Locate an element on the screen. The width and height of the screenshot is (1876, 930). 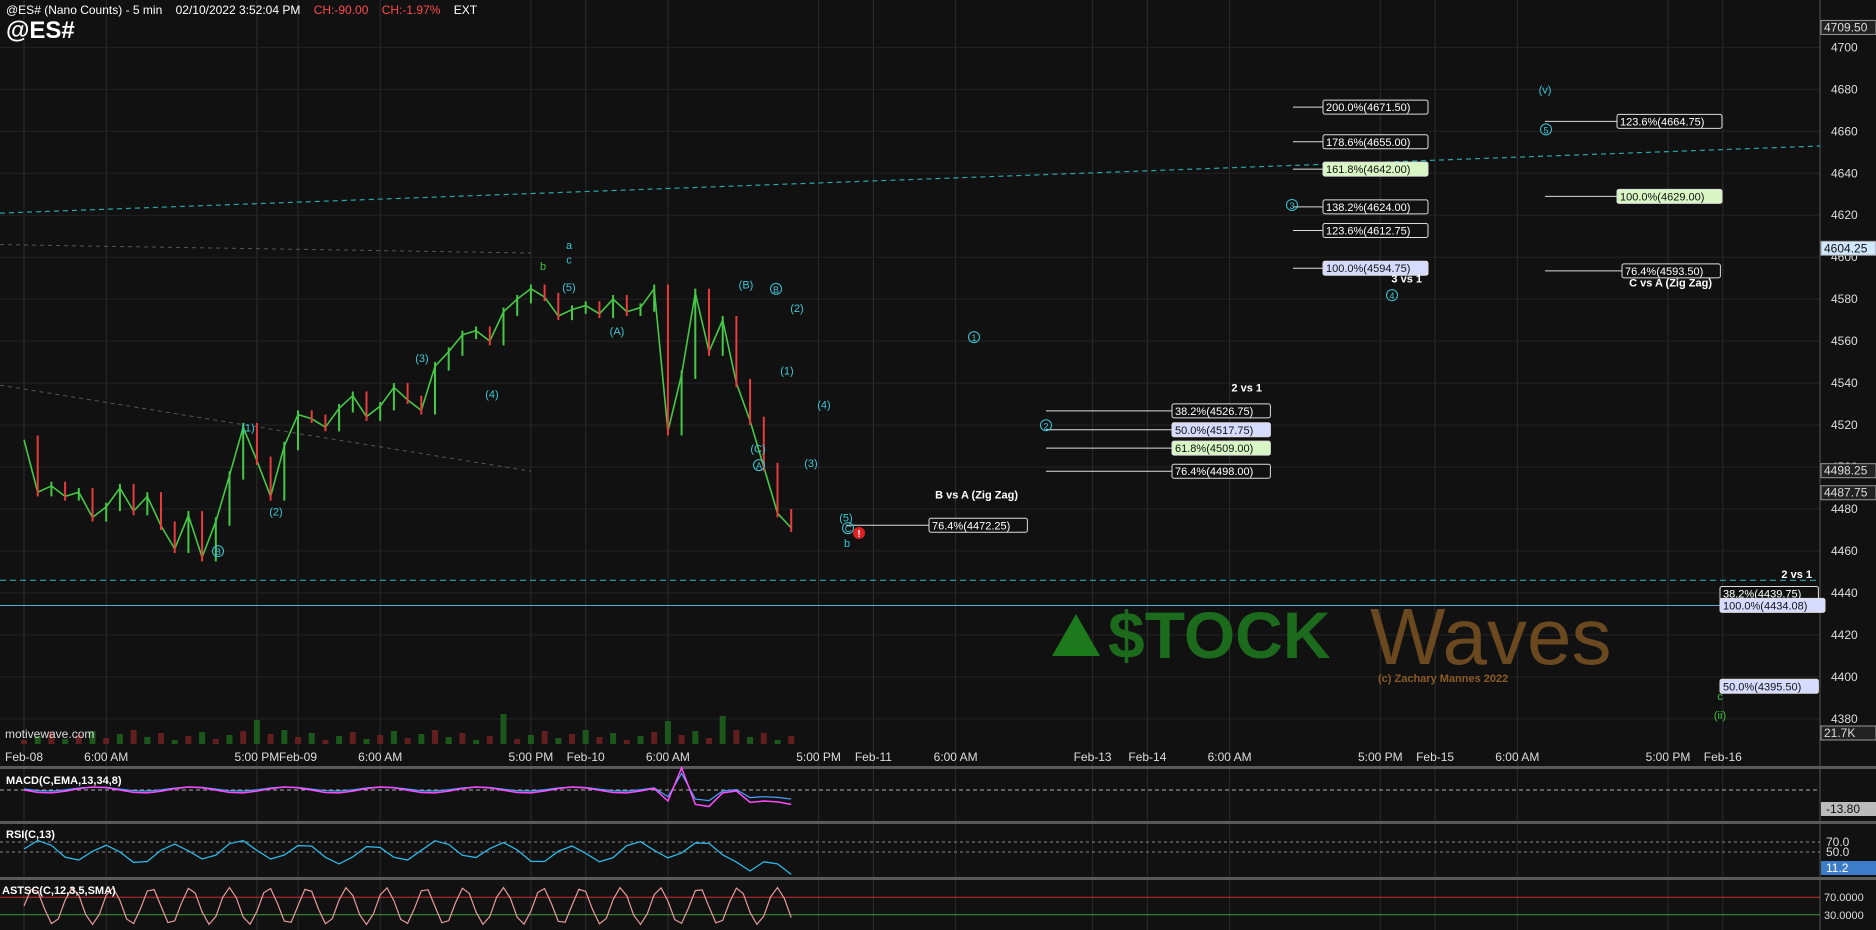
wave-label: (ii) is located at coordinates (1720, 716).